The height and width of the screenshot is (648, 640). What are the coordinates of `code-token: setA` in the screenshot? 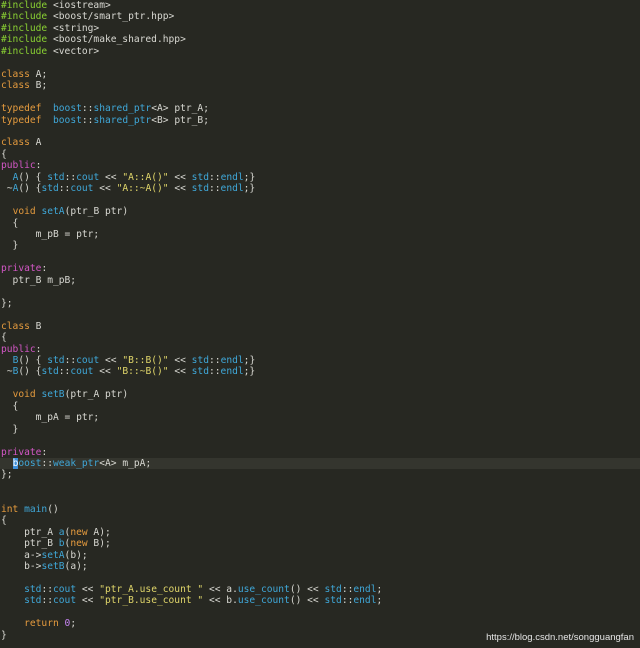 It's located at (53, 212).